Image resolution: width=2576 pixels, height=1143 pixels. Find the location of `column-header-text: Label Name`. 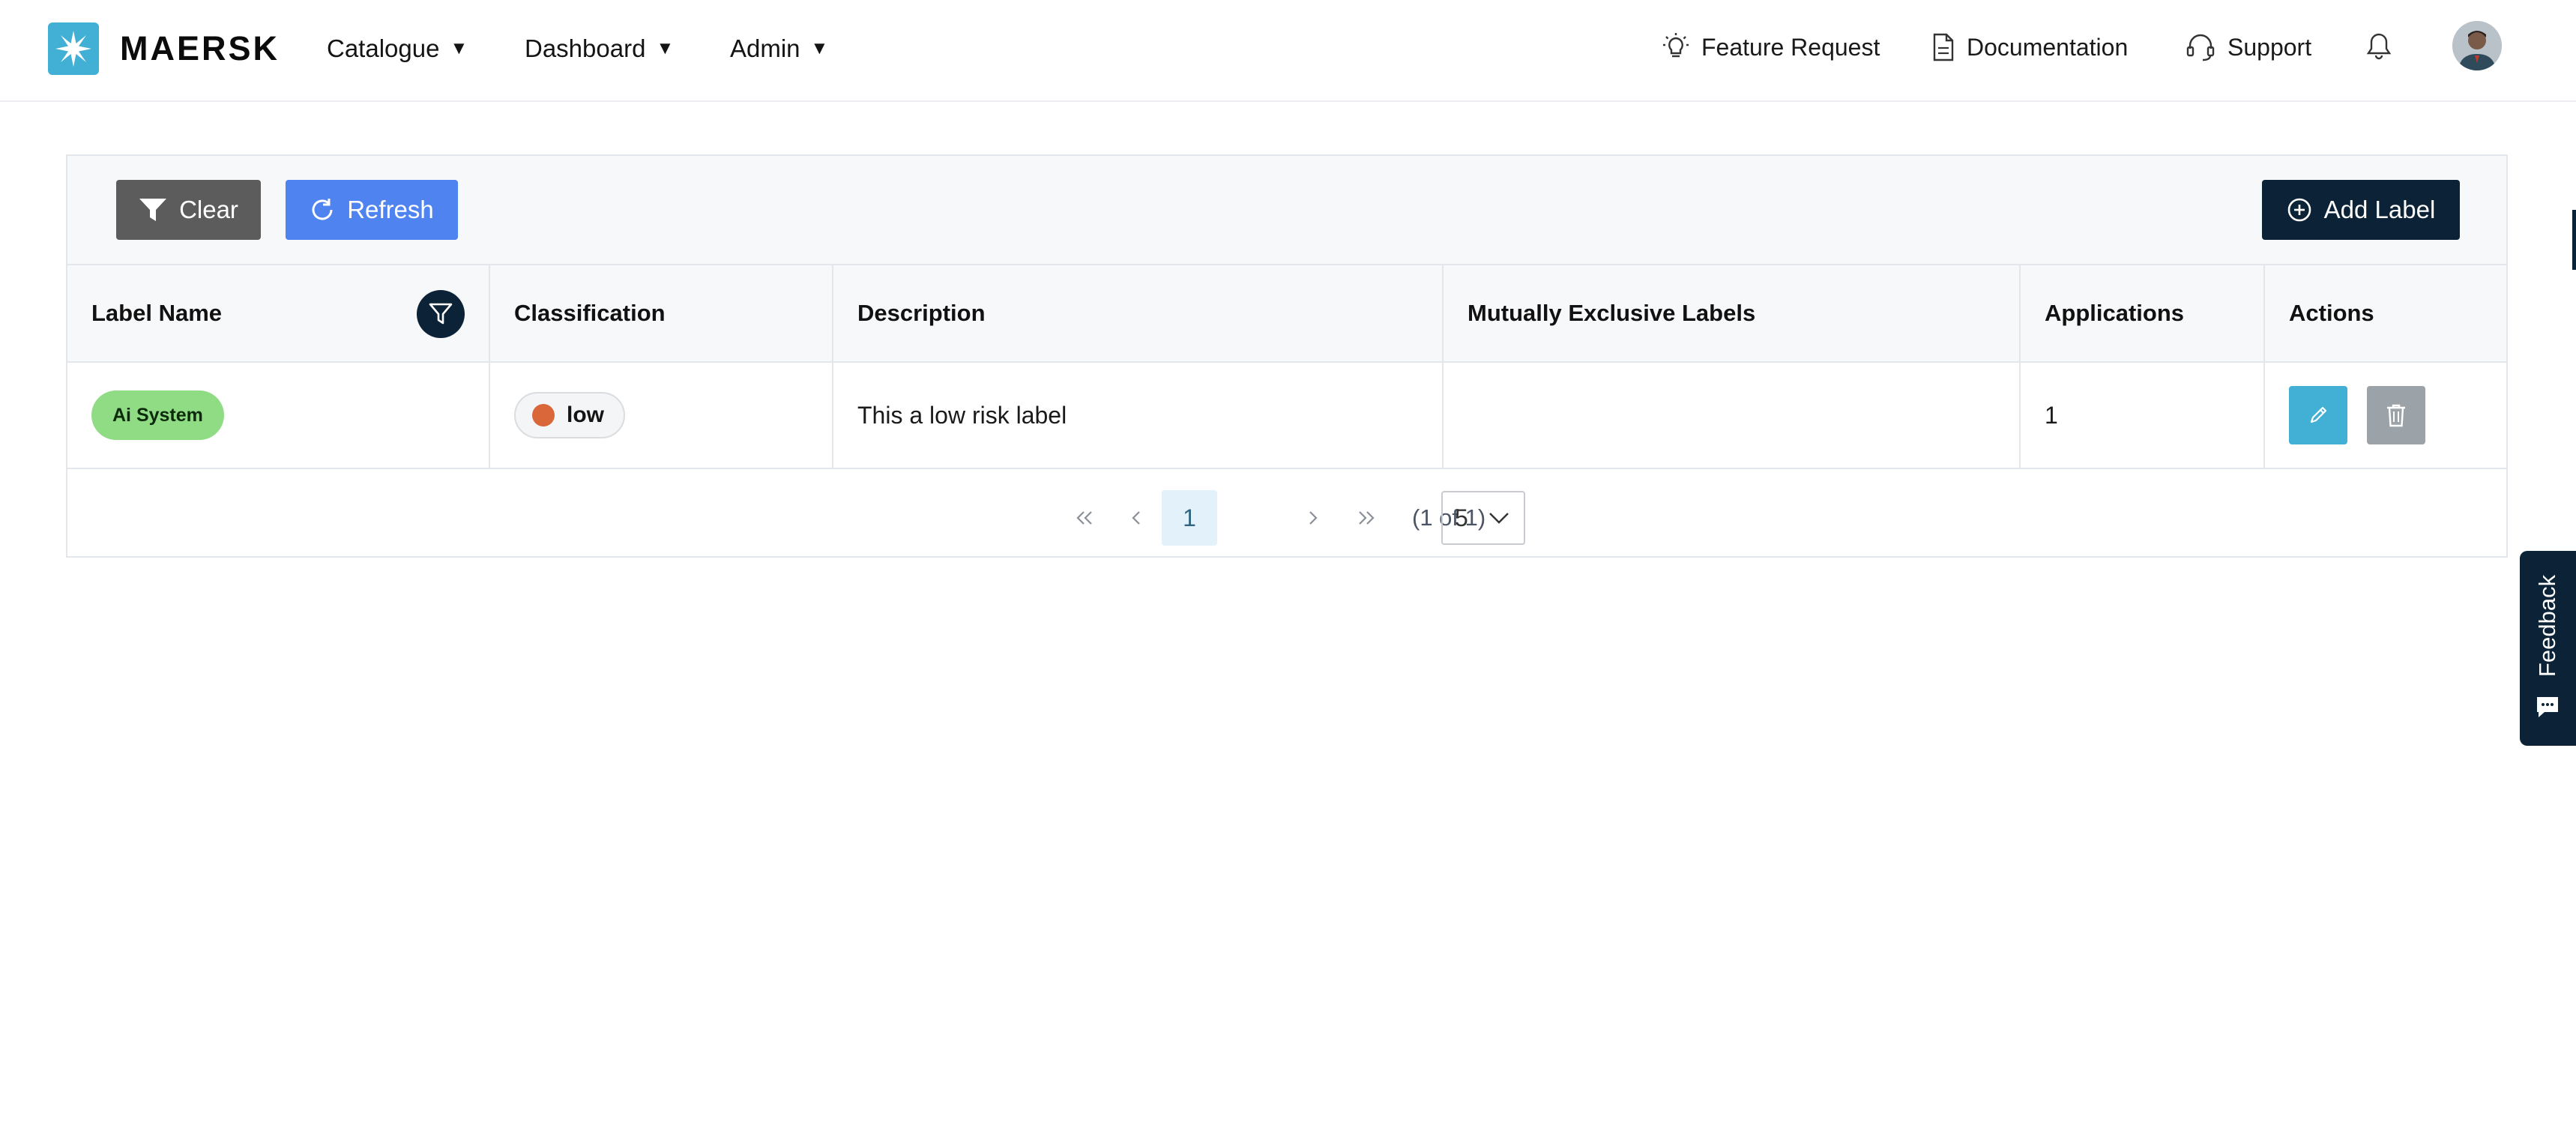

column-header-text: Label Name is located at coordinates (157, 313).